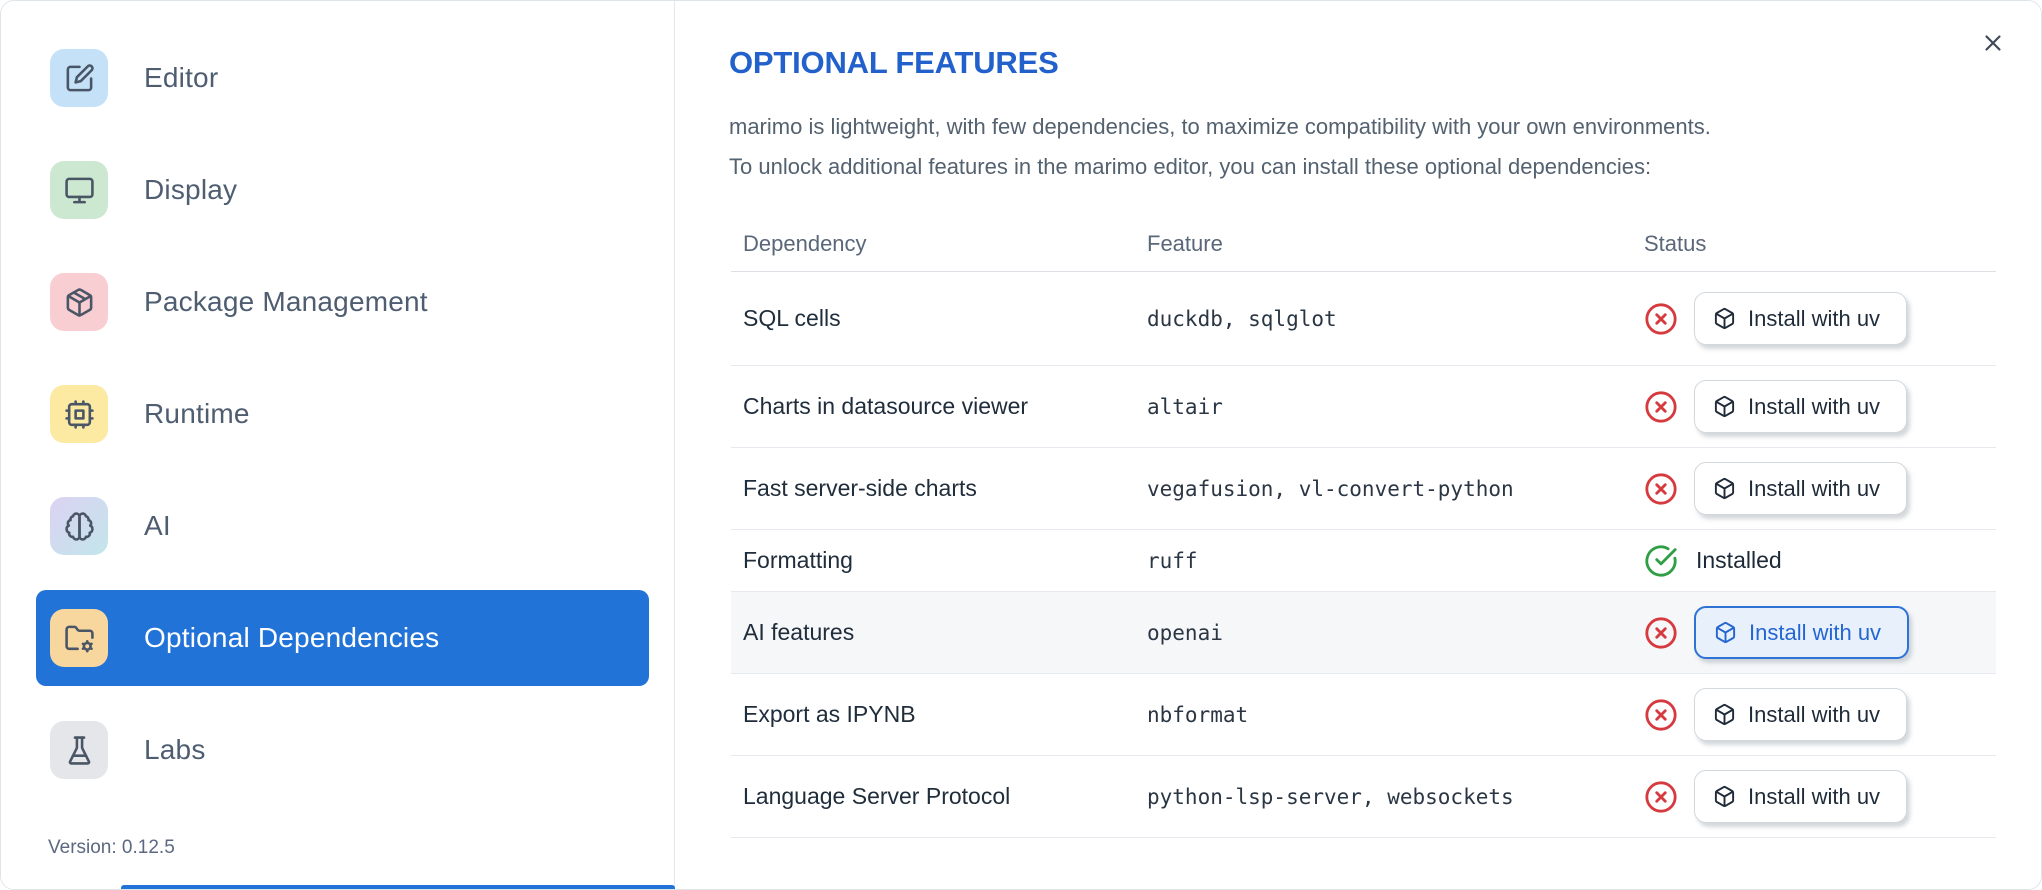  What do you see at coordinates (197, 413) in the screenshot?
I see `sidebar-item-label: Runtime` at bounding box center [197, 413].